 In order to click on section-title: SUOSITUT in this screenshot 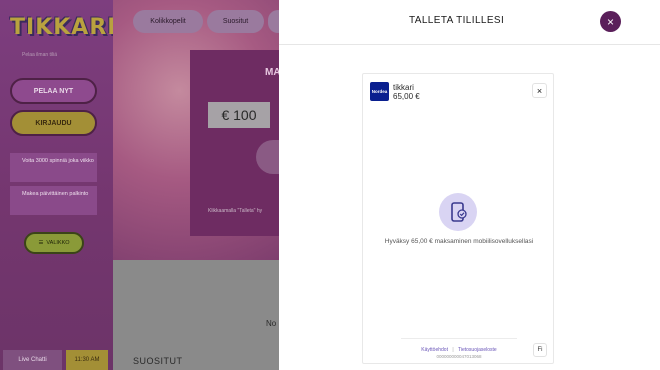, I will do `click(158, 361)`.